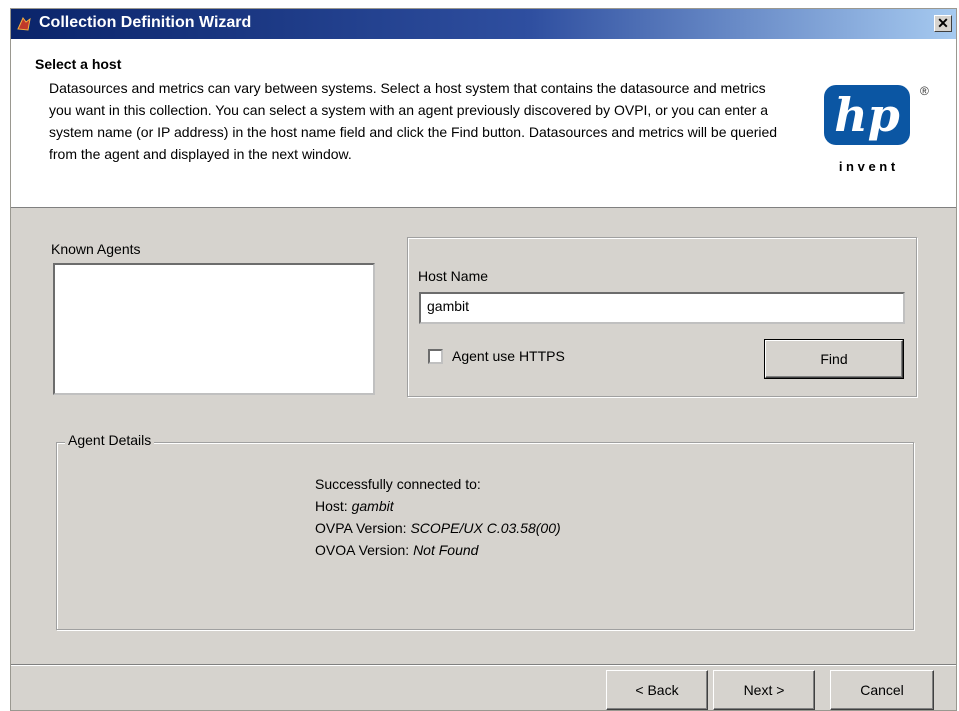 This screenshot has width=959, height=711. I want to click on connection-status: Successfully connected to:, so click(398, 484).